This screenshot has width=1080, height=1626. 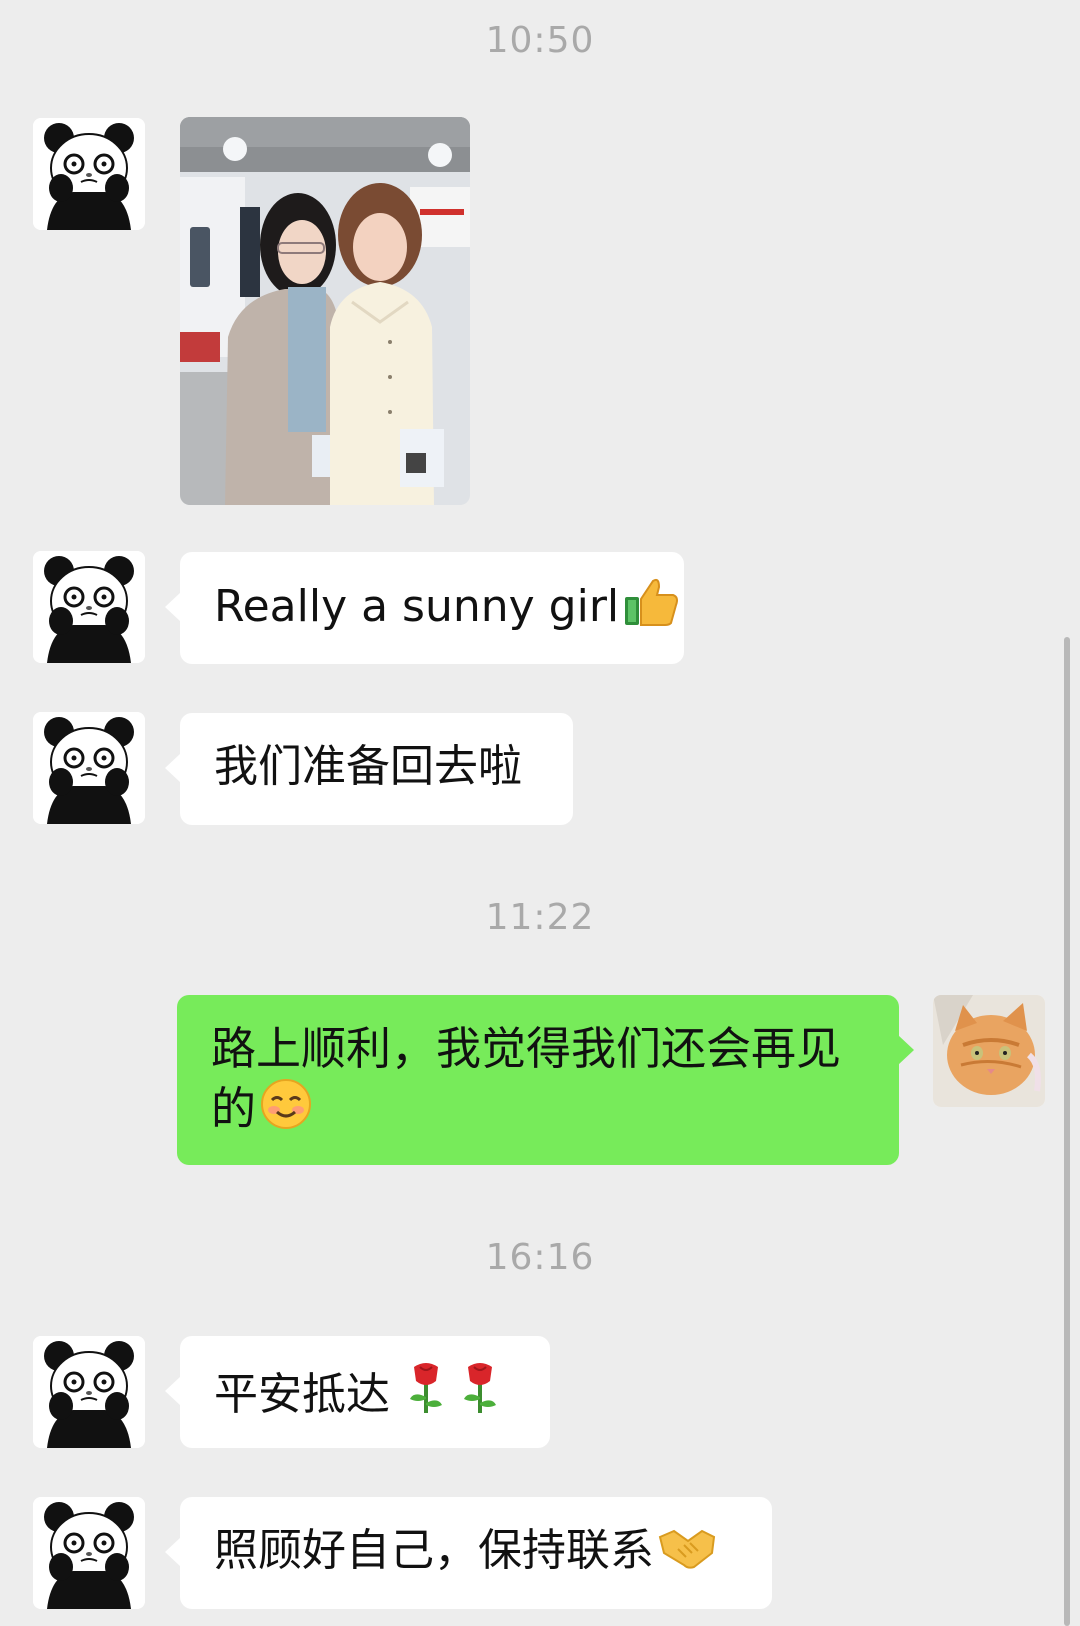 I want to click on message-text: 我们准备回去啦, so click(x=368, y=766).